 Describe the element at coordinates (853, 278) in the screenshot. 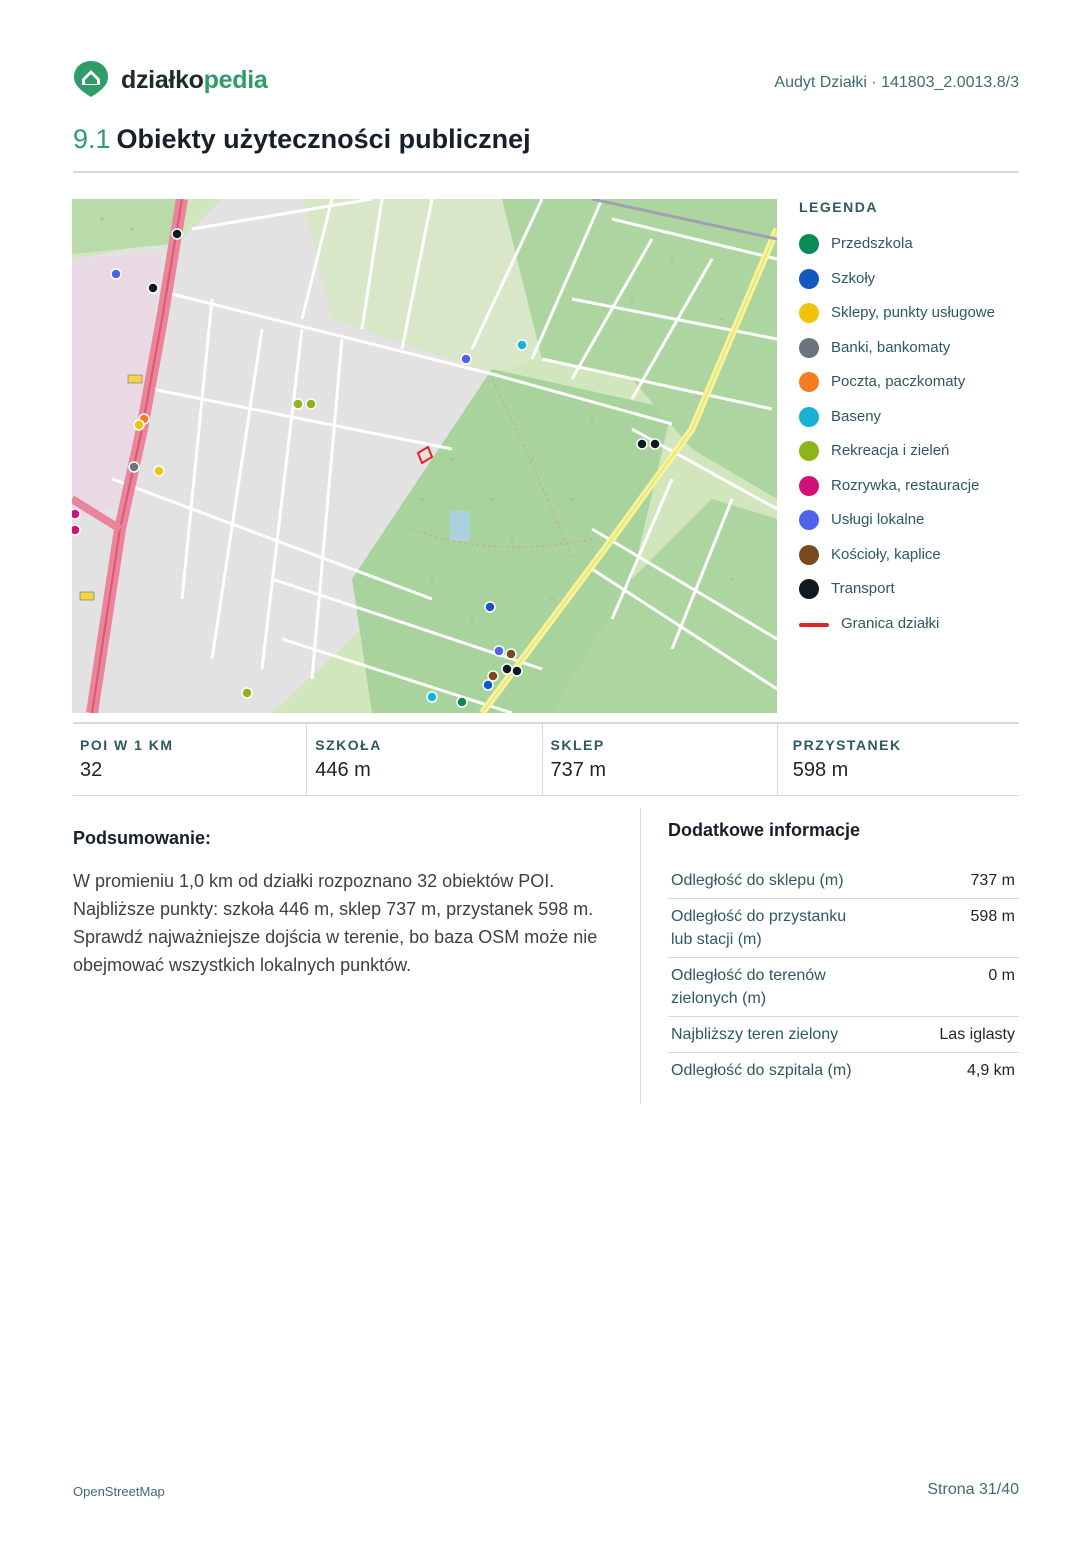

I see `legend-item-label: Szkoły` at that location.